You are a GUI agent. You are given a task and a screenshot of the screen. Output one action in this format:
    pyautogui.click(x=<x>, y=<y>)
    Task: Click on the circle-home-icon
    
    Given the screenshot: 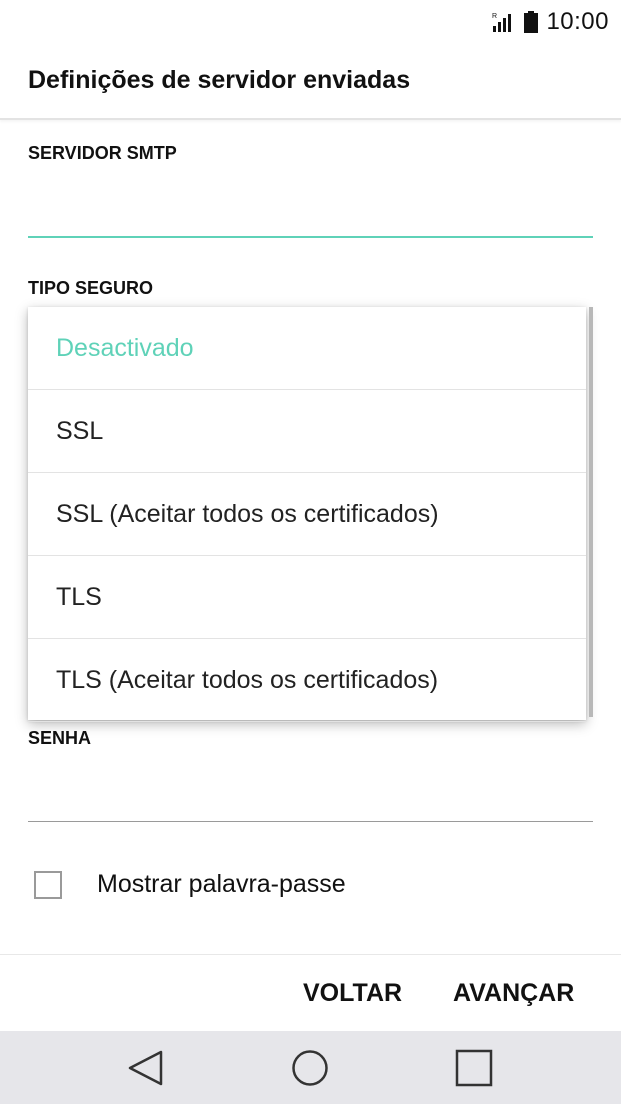 What is the action you would take?
    pyautogui.click(x=310, y=1068)
    